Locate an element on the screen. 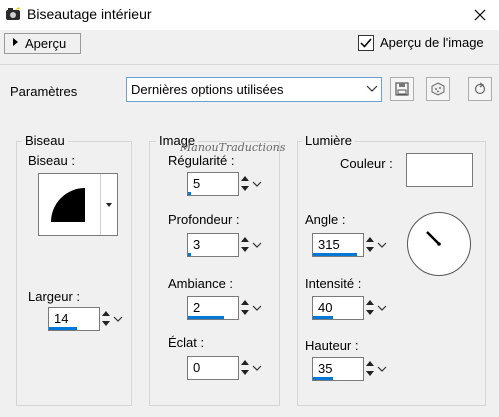 The image size is (499, 417). elevation-stepper is located at coordinates (370, 369).